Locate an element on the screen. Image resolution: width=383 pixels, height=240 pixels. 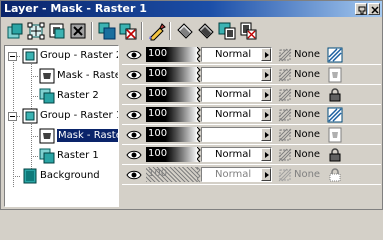
link-layers-icon is located at coordinates (206, 31).